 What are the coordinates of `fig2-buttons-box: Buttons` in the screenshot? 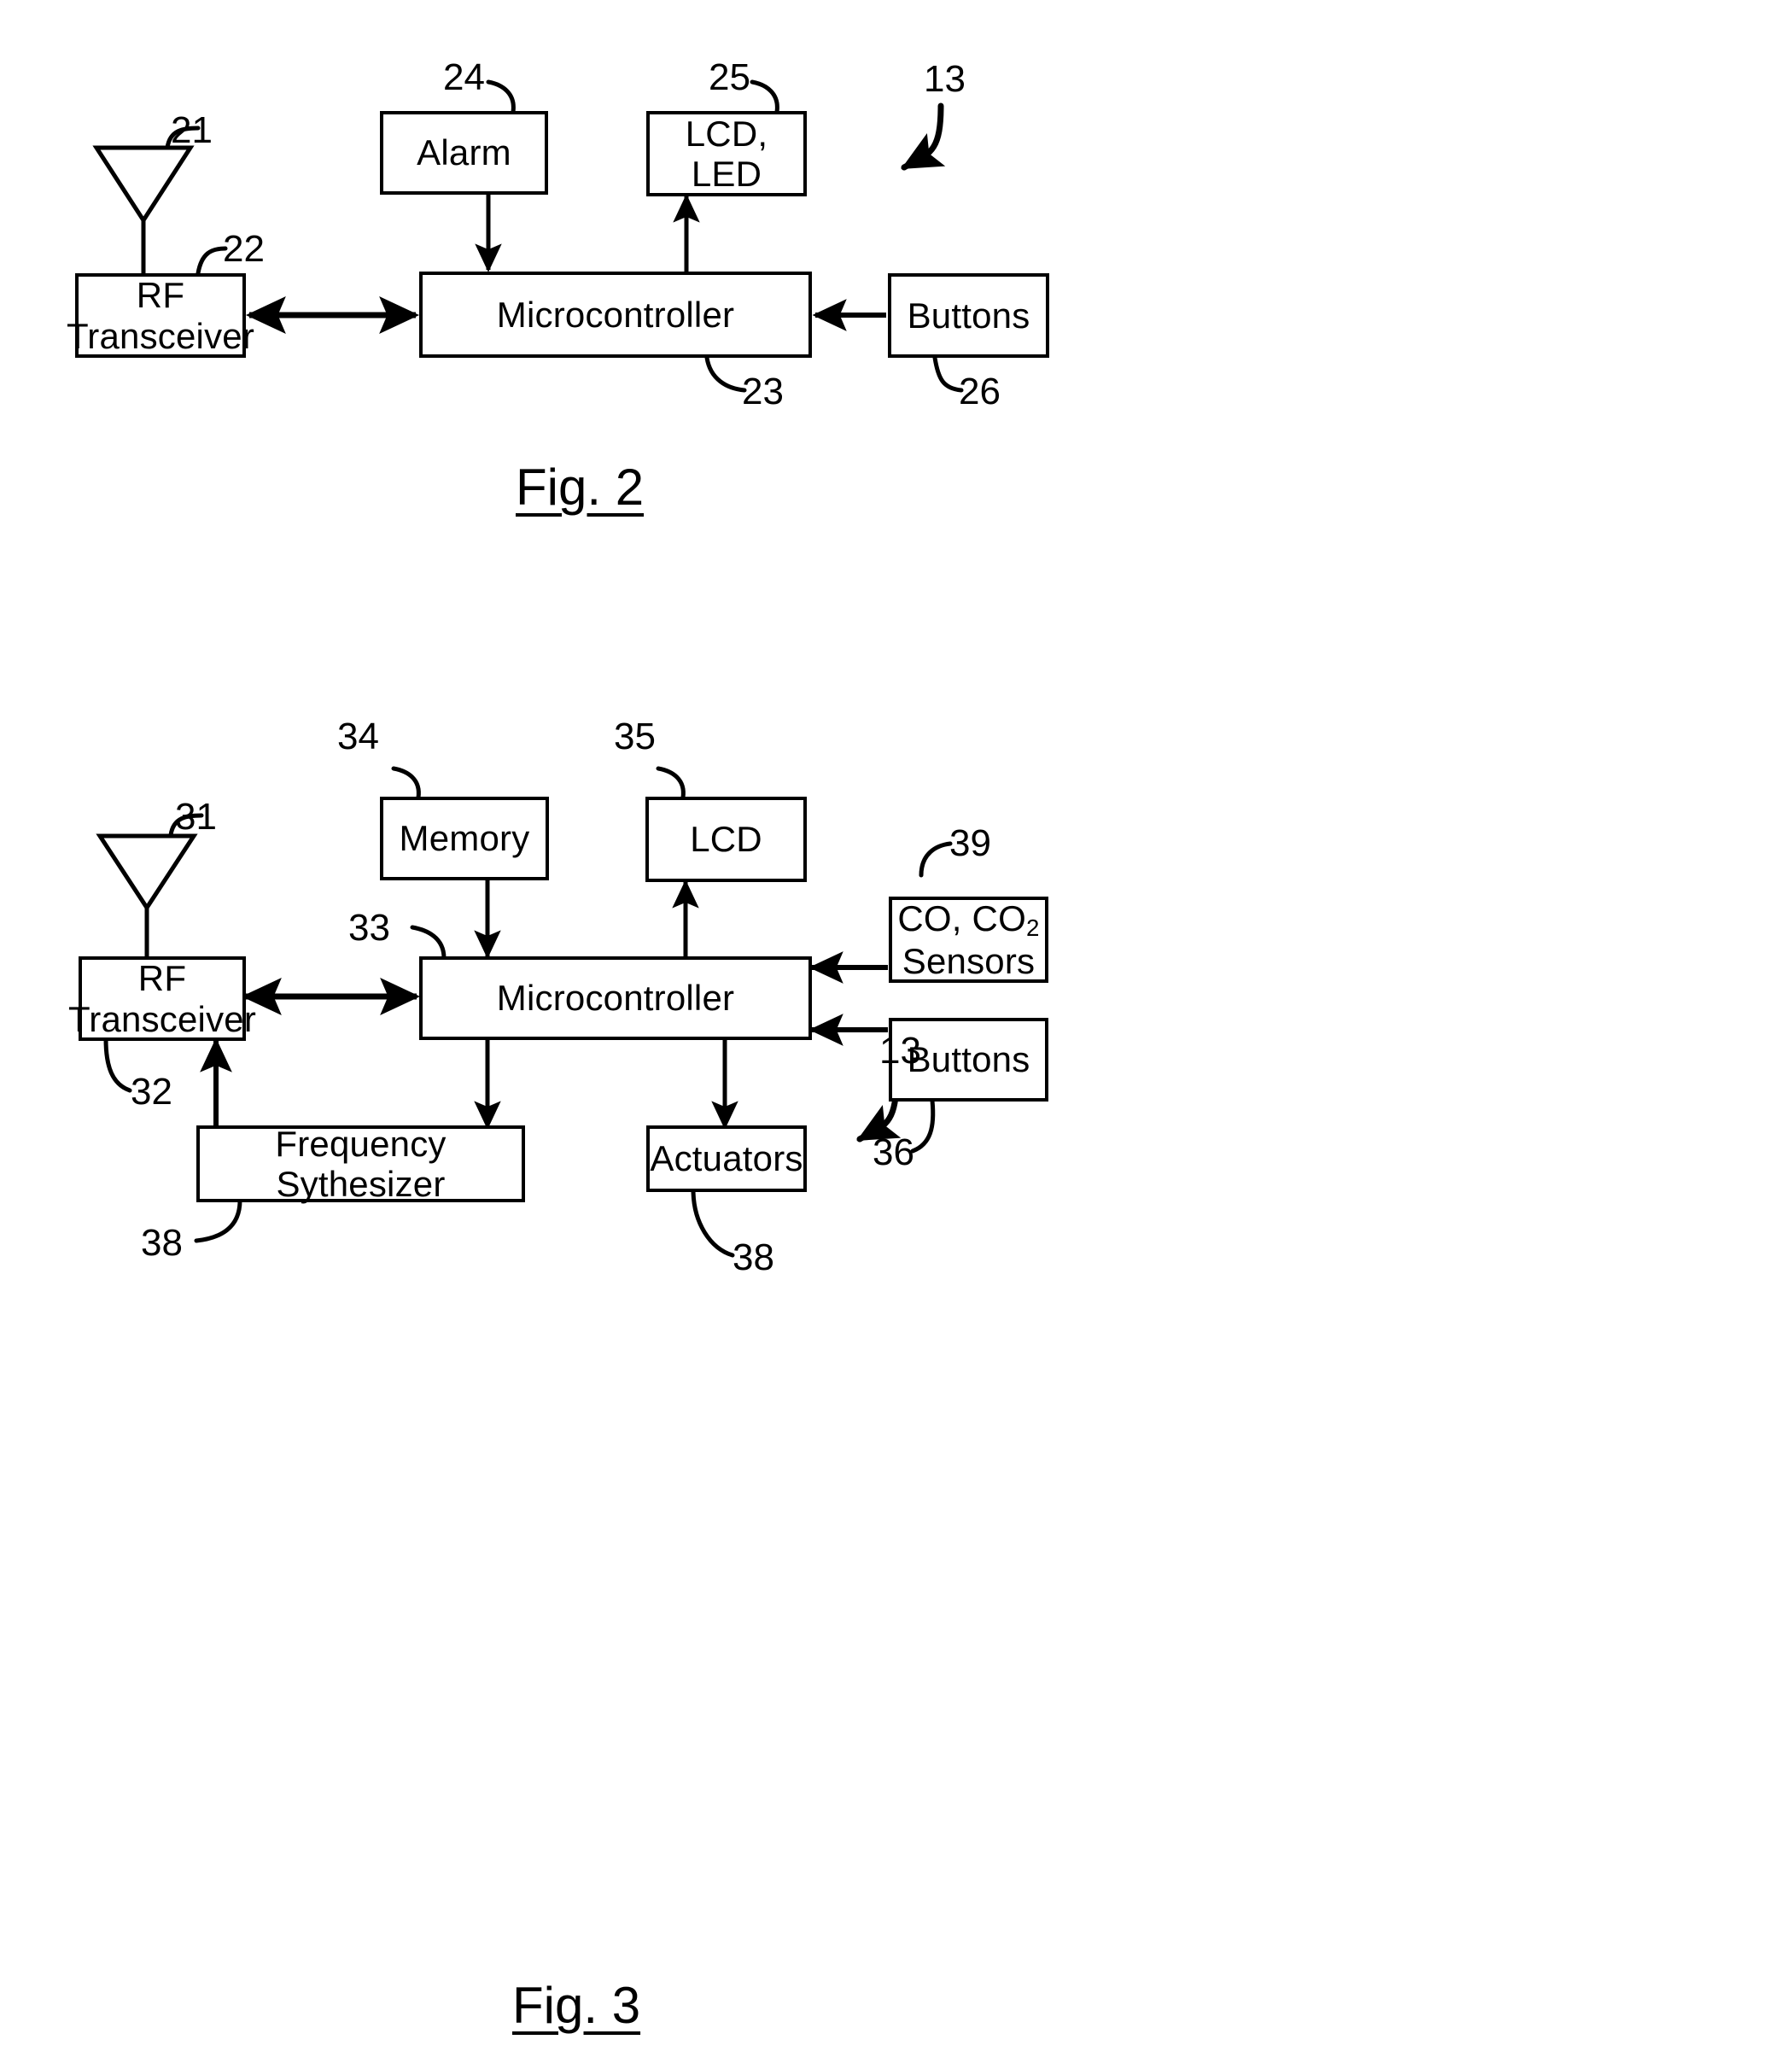 It's located at (968, 315).